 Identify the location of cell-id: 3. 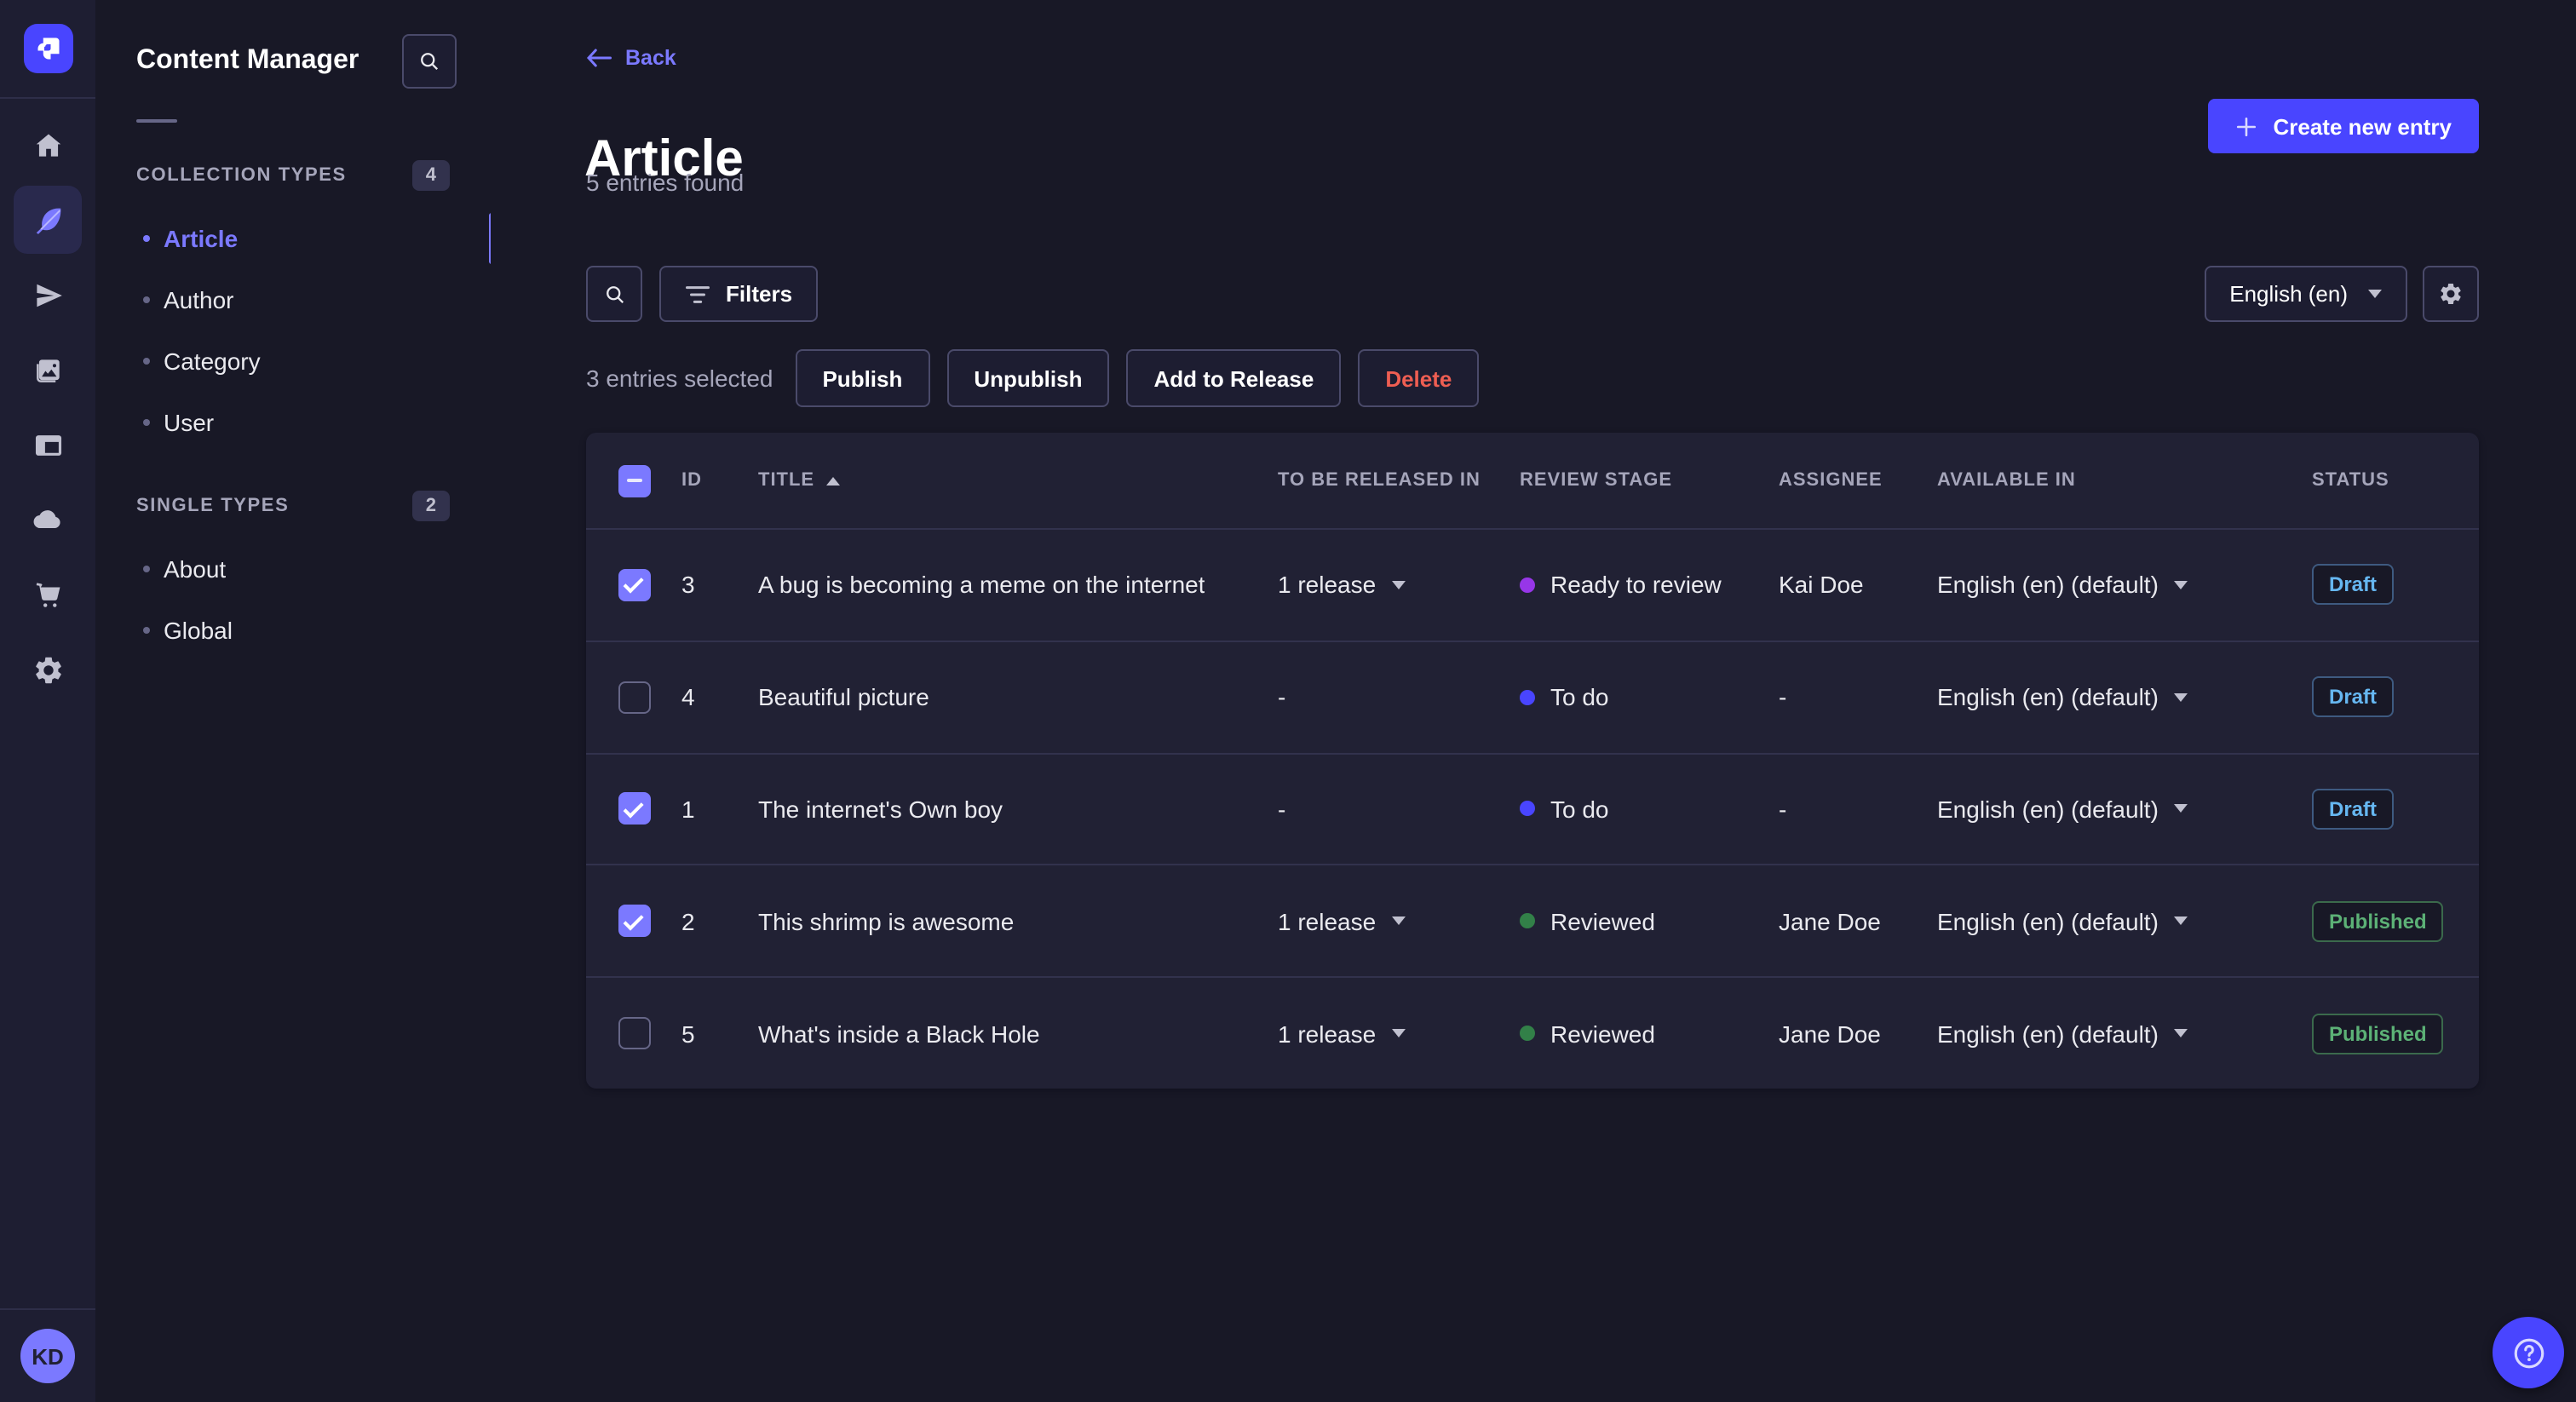
(688, 585).